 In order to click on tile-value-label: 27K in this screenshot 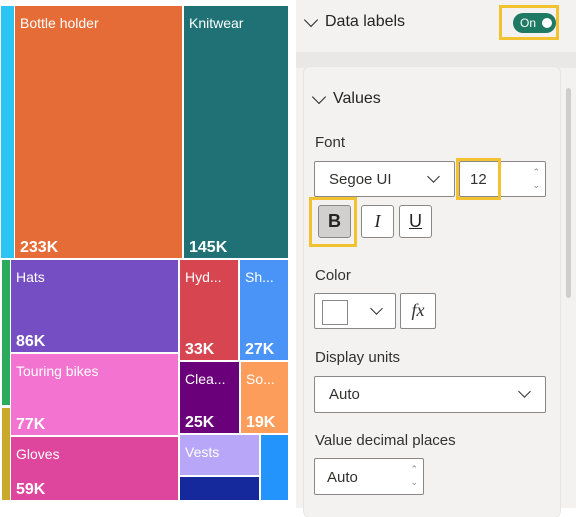, I will do `click(260, 349)`.